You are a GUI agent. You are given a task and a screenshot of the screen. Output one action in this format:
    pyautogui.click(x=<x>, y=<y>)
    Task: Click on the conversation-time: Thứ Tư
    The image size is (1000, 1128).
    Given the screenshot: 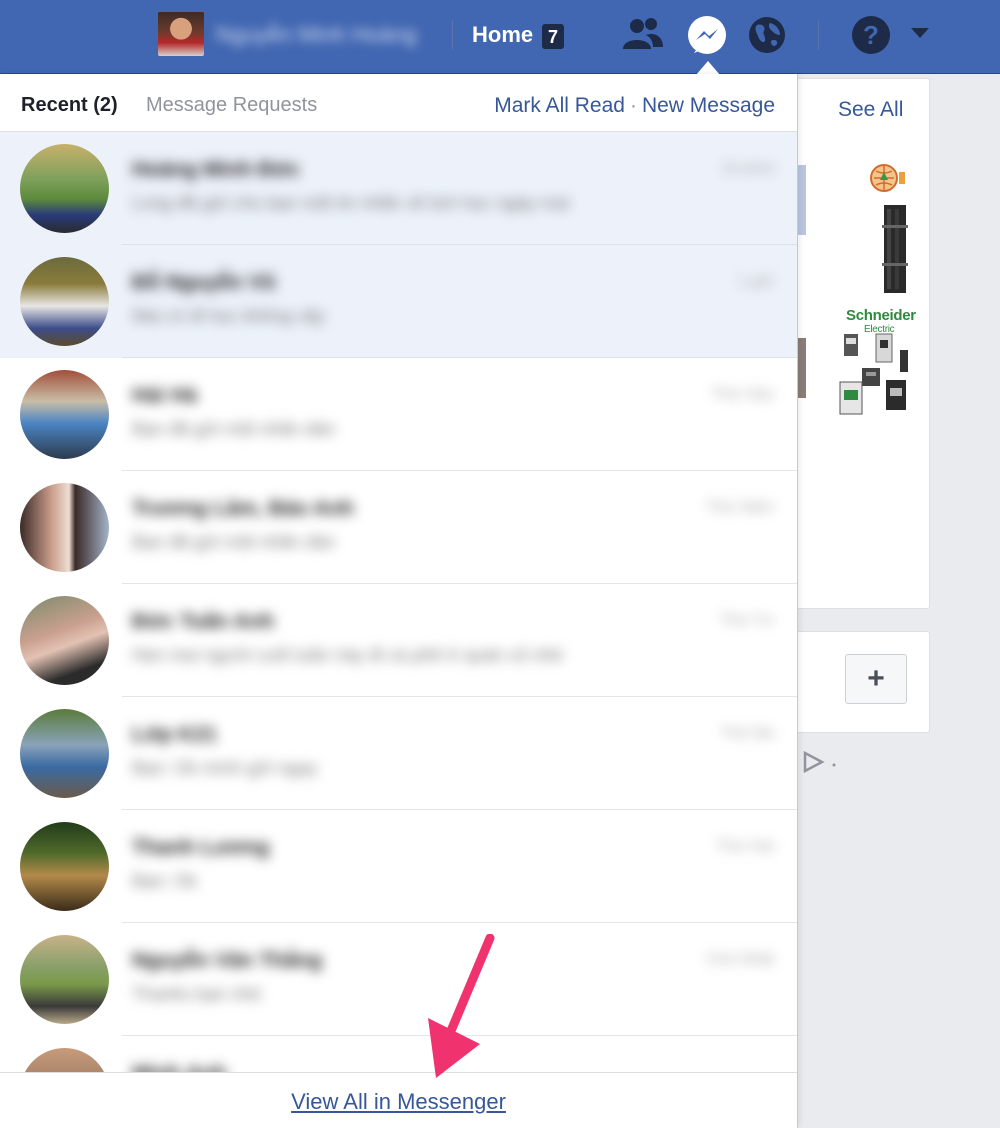 What is the action you would take?
    pyautogui.click(x=746, y=620)
    